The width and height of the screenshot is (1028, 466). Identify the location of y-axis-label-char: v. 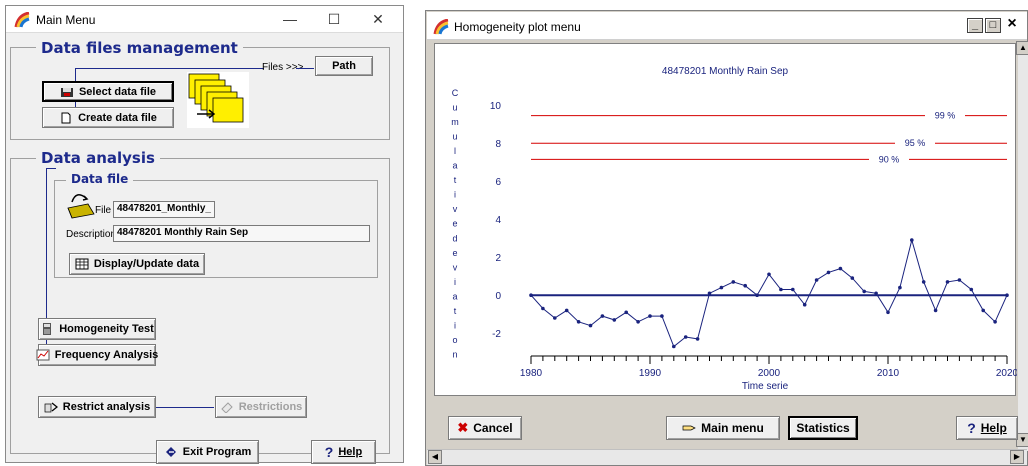
(455, 267).